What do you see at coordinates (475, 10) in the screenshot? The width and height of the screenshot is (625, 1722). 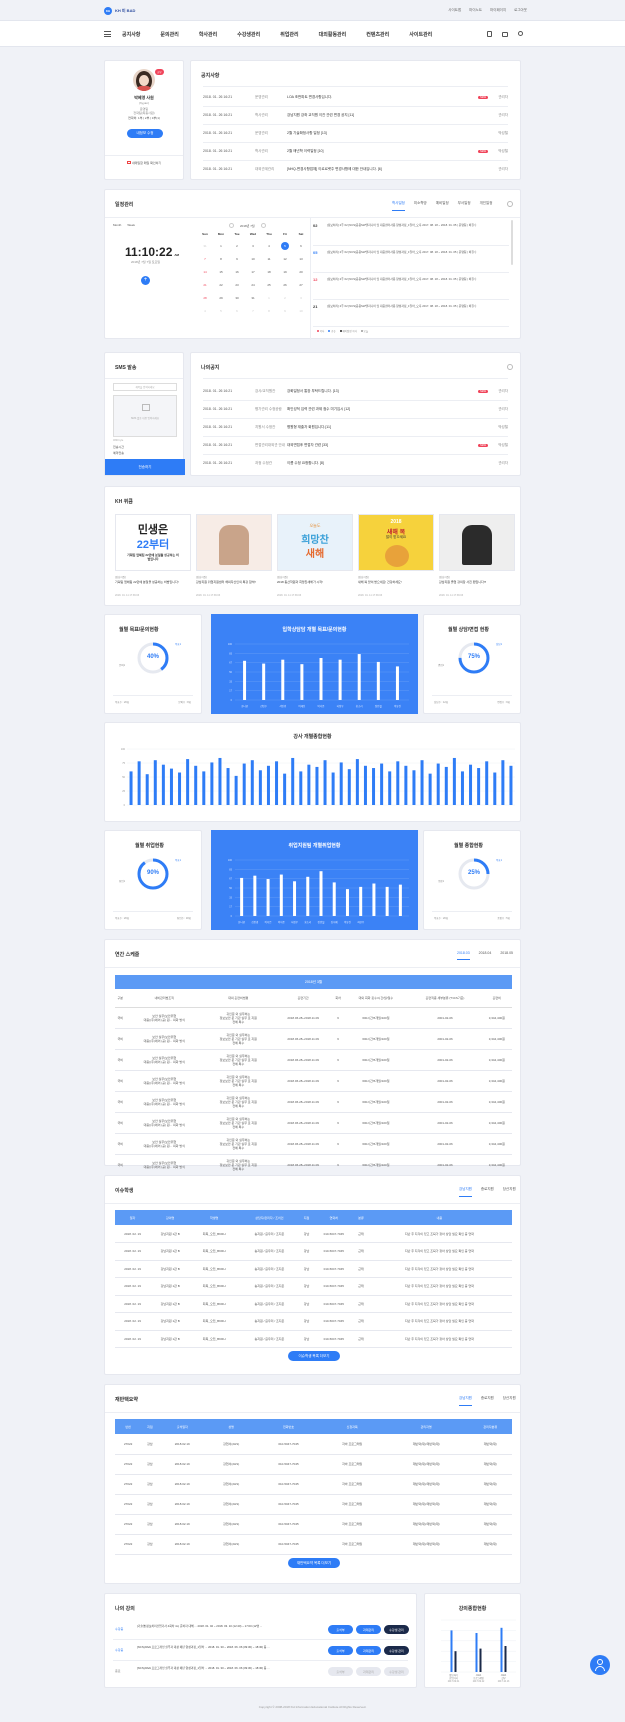 I see `mynote-link: 마이노트` at bounding box center [475, 10].